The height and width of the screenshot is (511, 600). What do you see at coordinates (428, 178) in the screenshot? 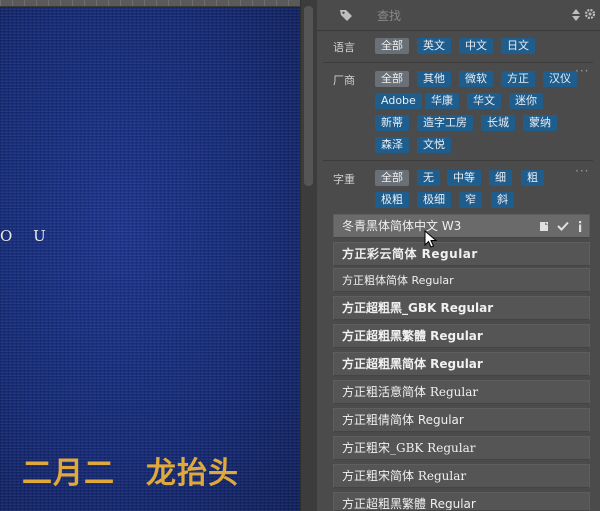
I see `weight-tag-none: 无` at bounding box center [428, 178].